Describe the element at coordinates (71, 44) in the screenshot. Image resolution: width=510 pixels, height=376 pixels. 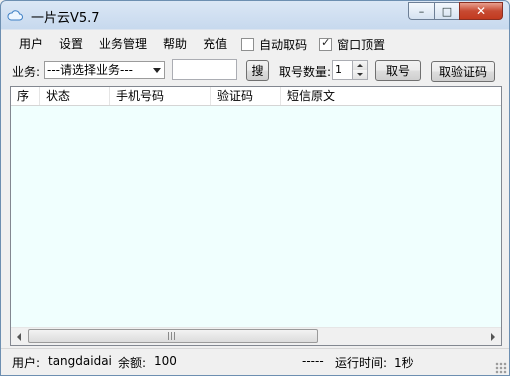
I see `menu-settings: 设置` at that location.